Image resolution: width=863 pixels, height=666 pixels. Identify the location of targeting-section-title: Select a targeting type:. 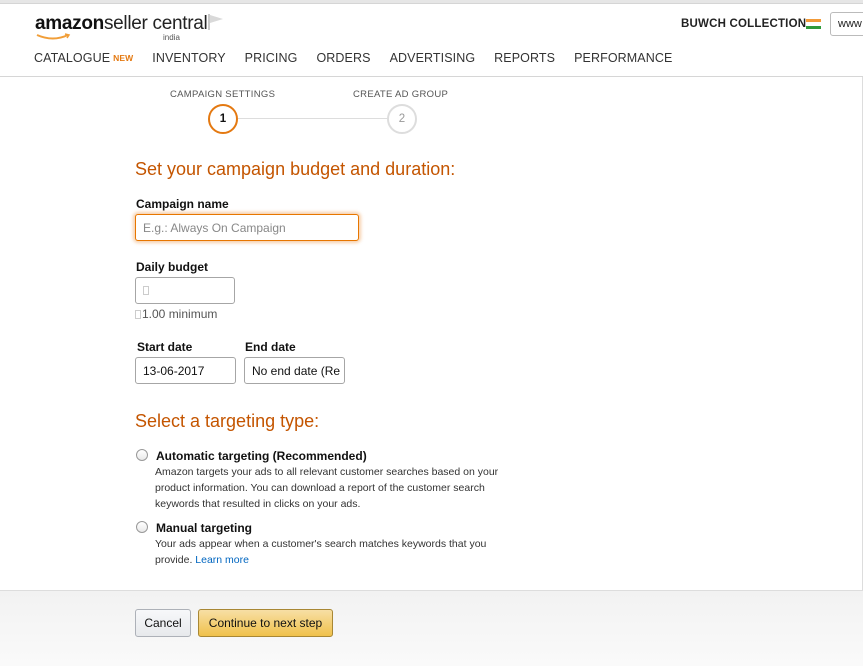
(227, 421).